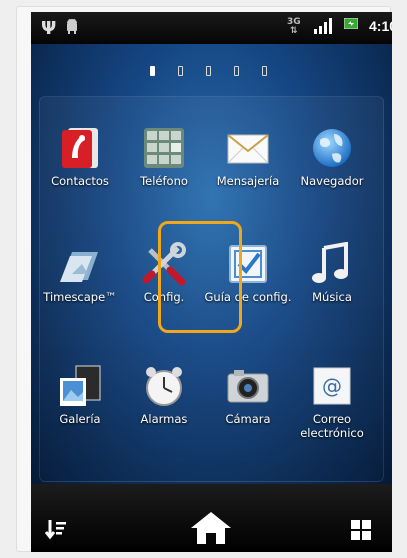 This screenshot has height=558, width=407. What do you see at coordinates (164, 419) in the screenshot?
I see `app-label: Alarmas` at bounding box center [164, 419].